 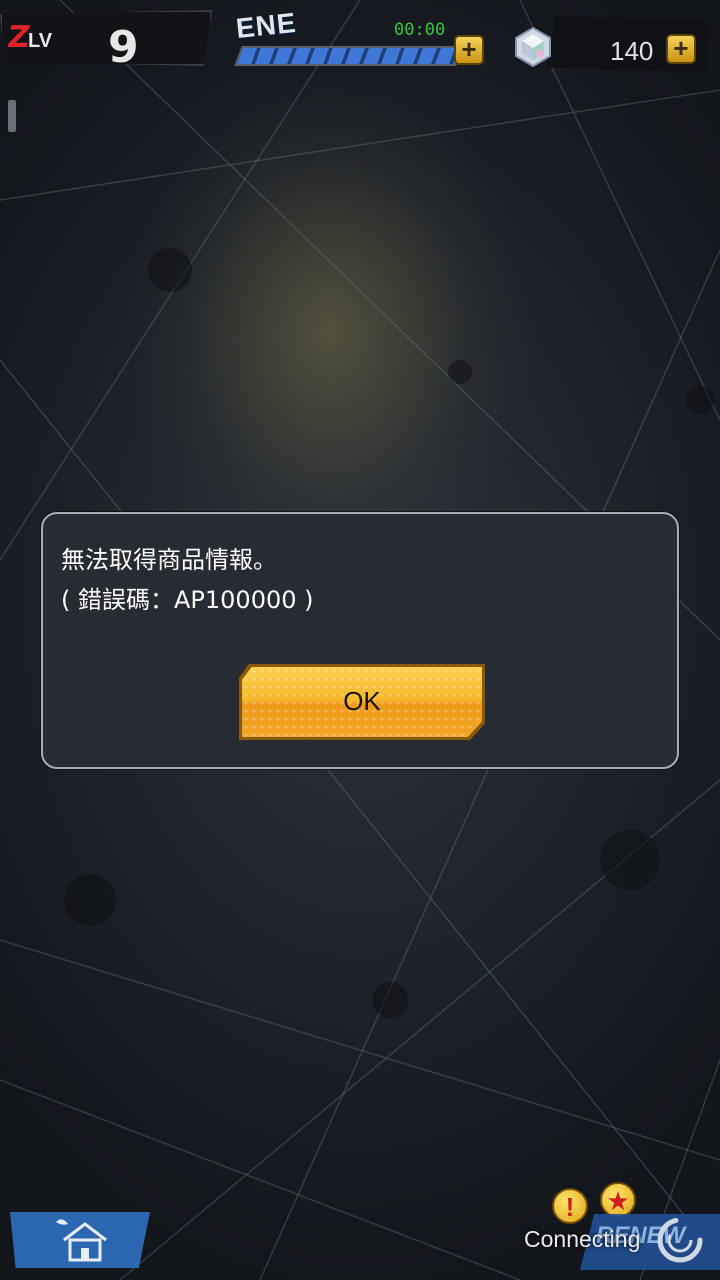 I want to click on ok-button: OK, so click(x=362, y=702).